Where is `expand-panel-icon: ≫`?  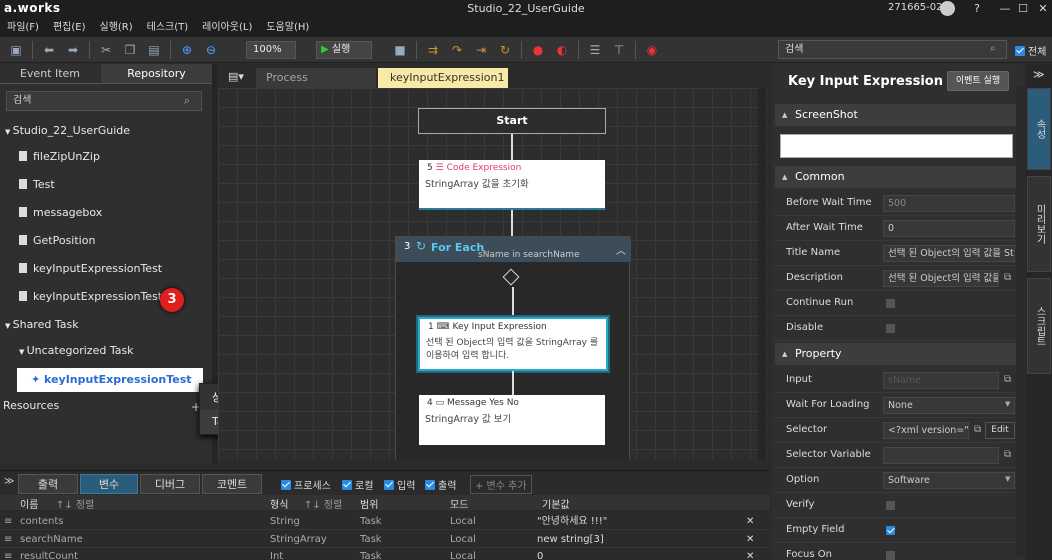
expand-panel-icon: ≫ is located at coordinates (1039, 74).